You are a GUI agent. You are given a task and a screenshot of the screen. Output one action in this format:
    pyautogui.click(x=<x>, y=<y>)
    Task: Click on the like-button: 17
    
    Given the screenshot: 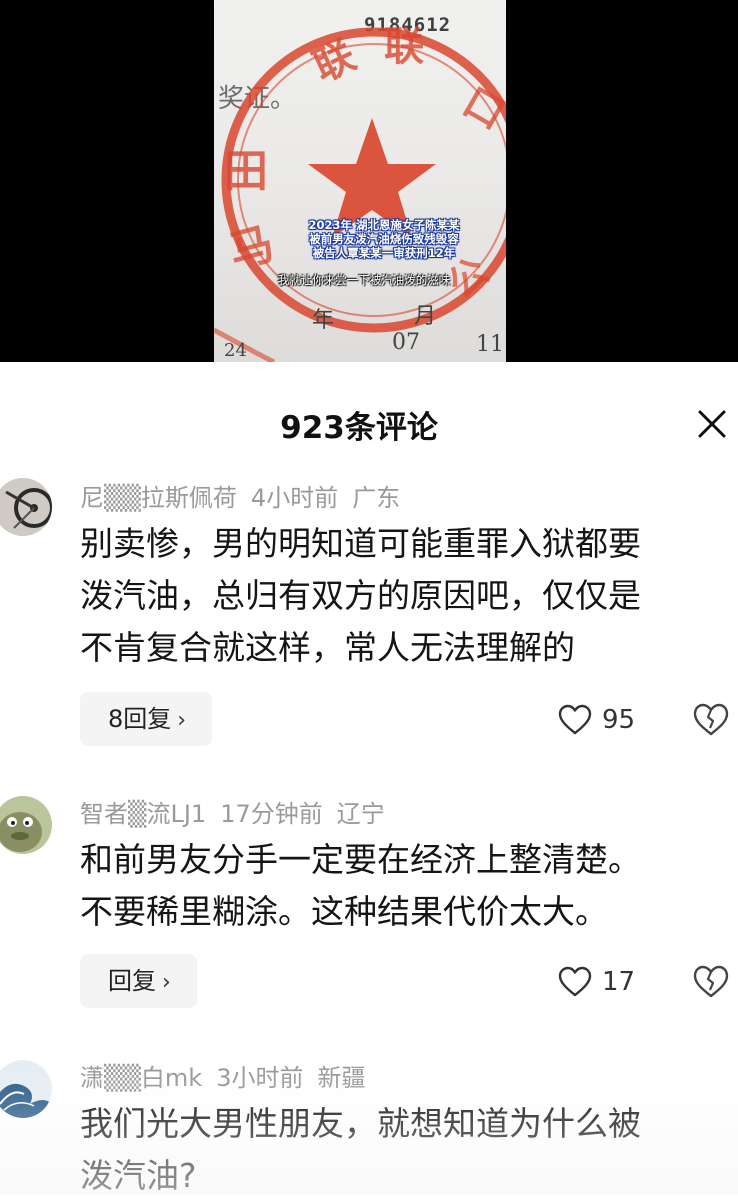 What is the action you would take?
    pyautogui.click(x=596, y=982)
    